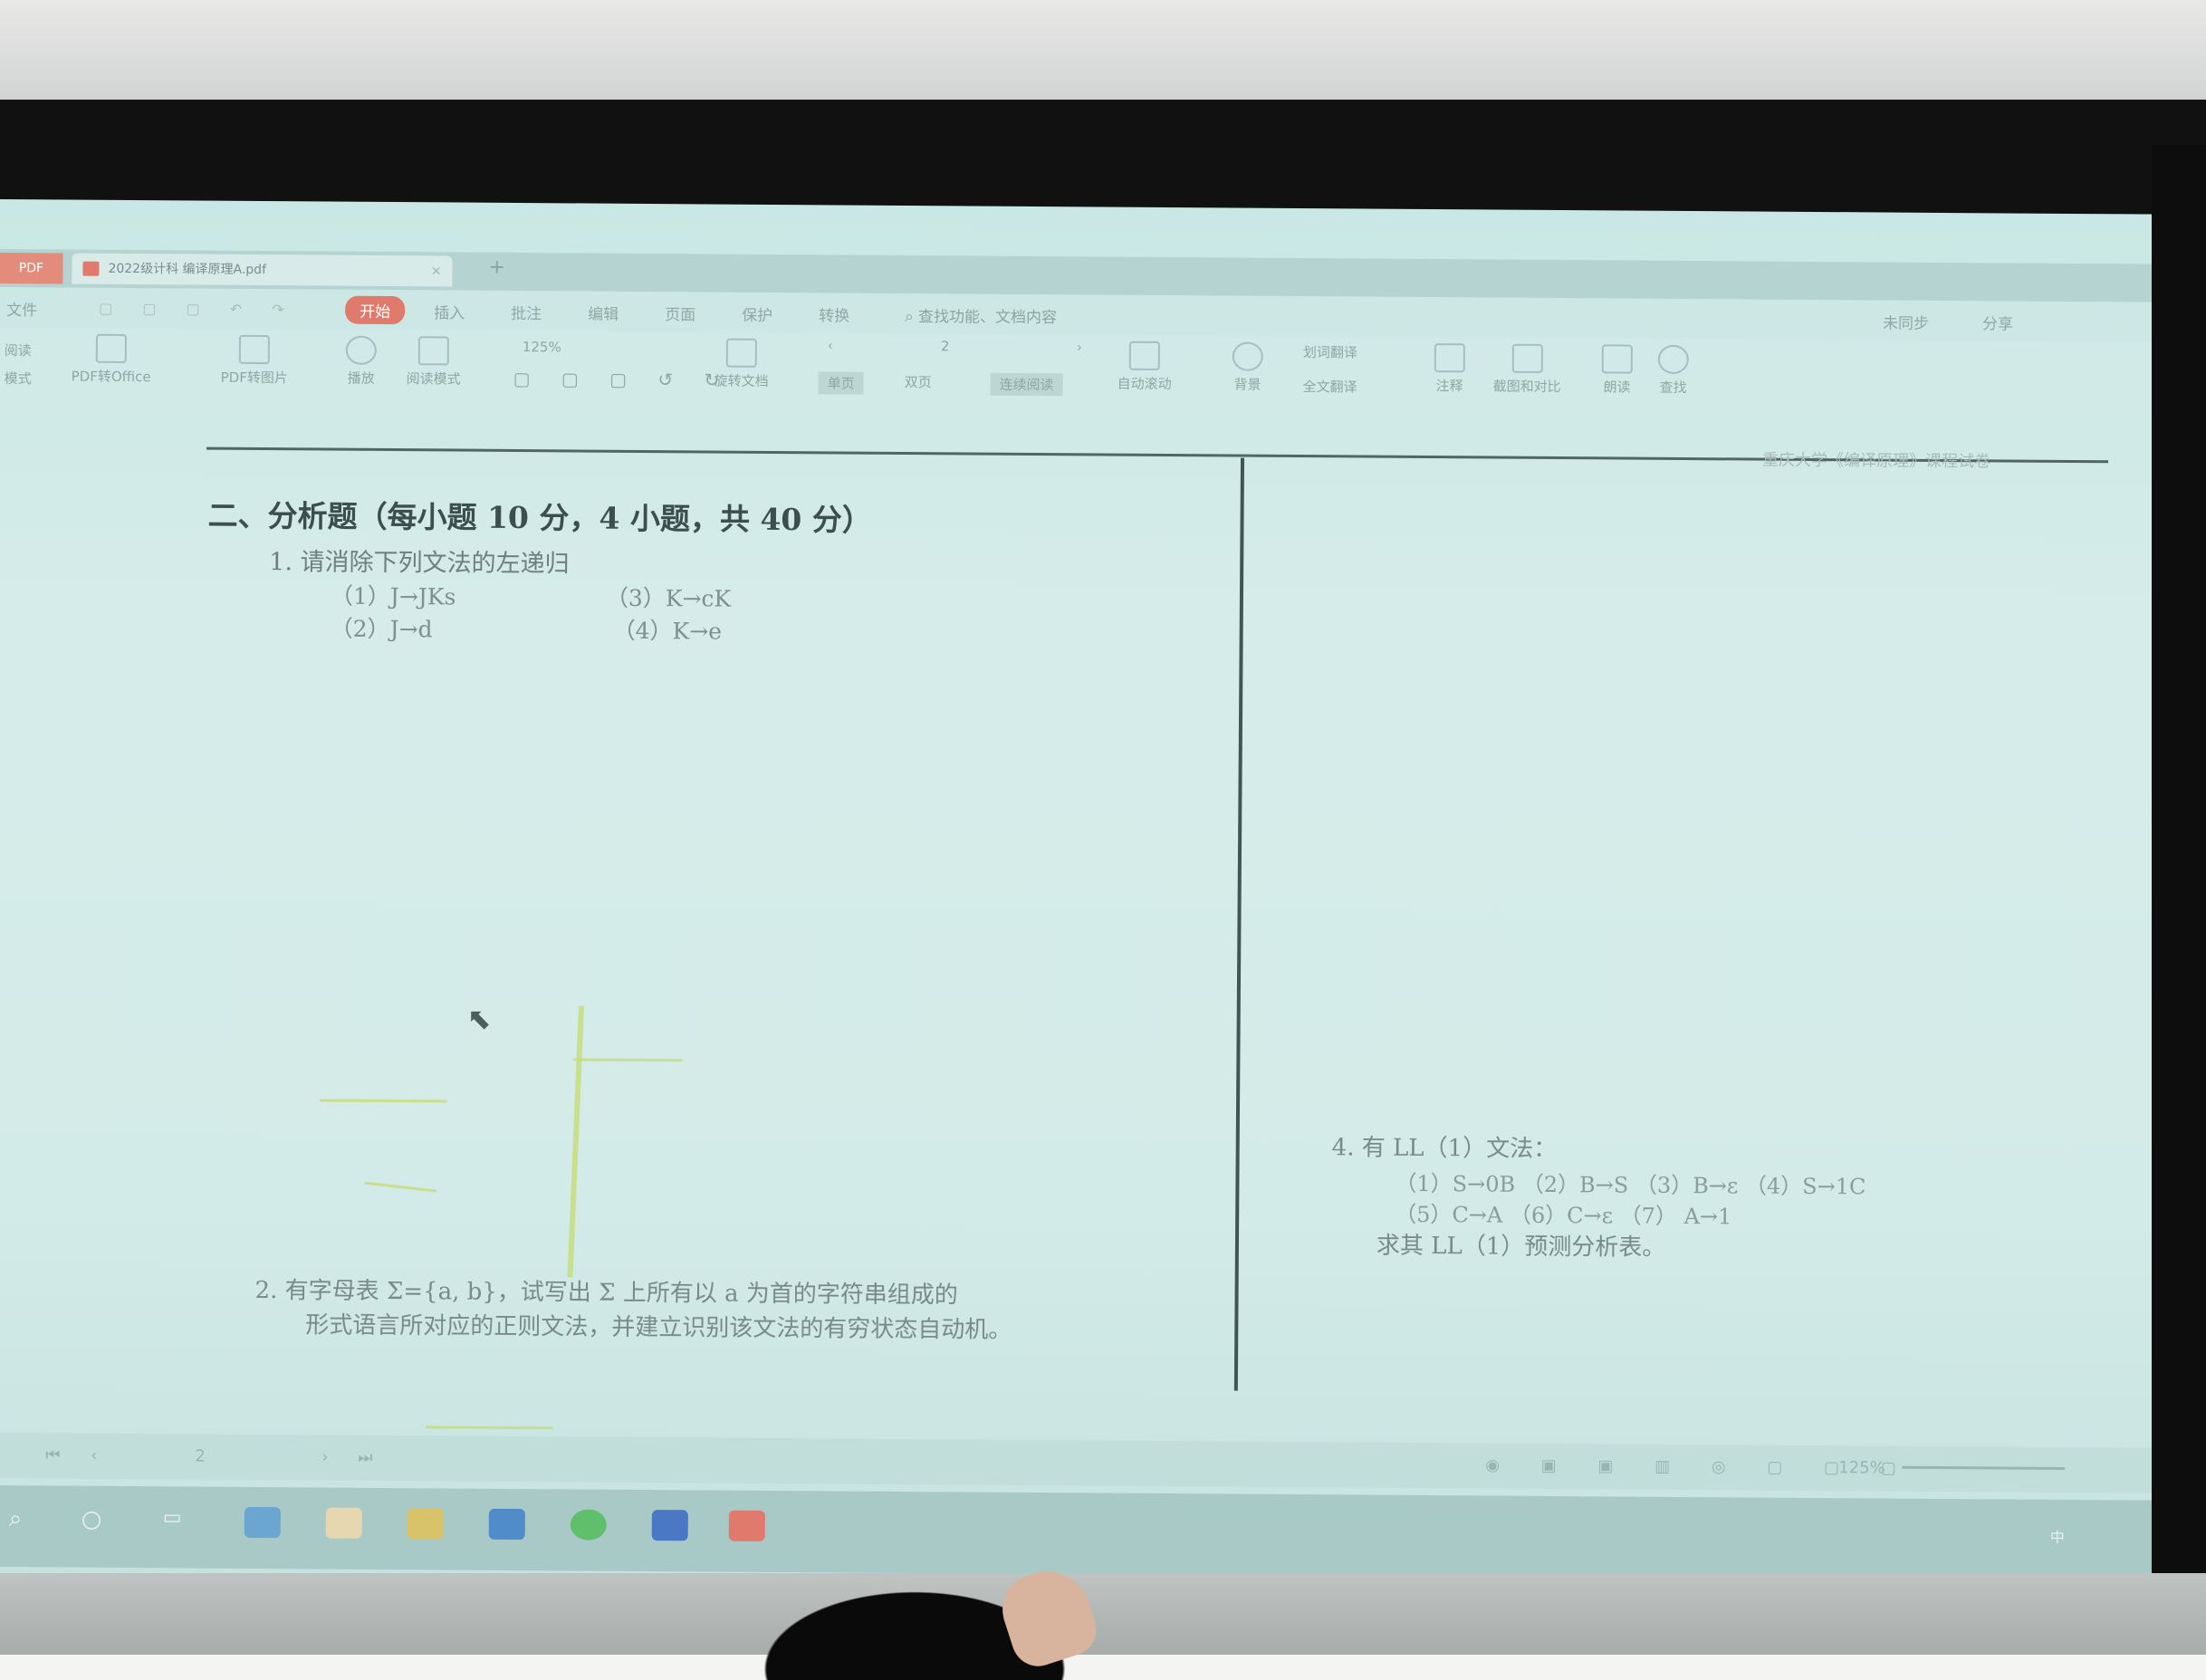 Image resolution: width=2206 pixels, height=1680 pixels. Describe the element at coordinates (425, 1524) in the screenshot. I see `file-explorer-icon` at that location.